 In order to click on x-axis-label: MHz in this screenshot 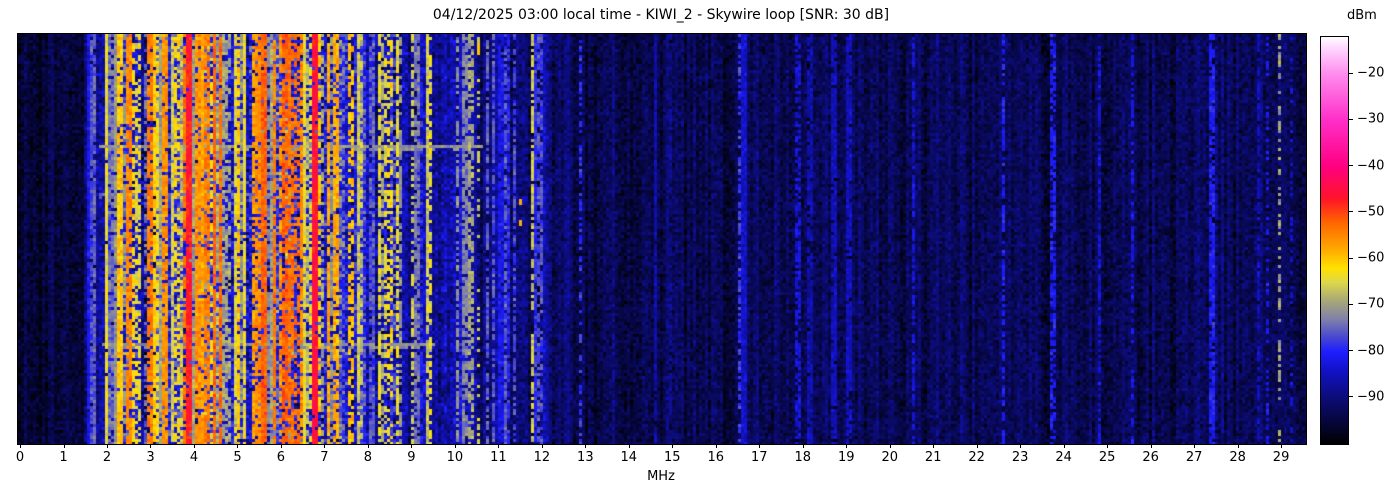, I will do `click(661, 476)`.